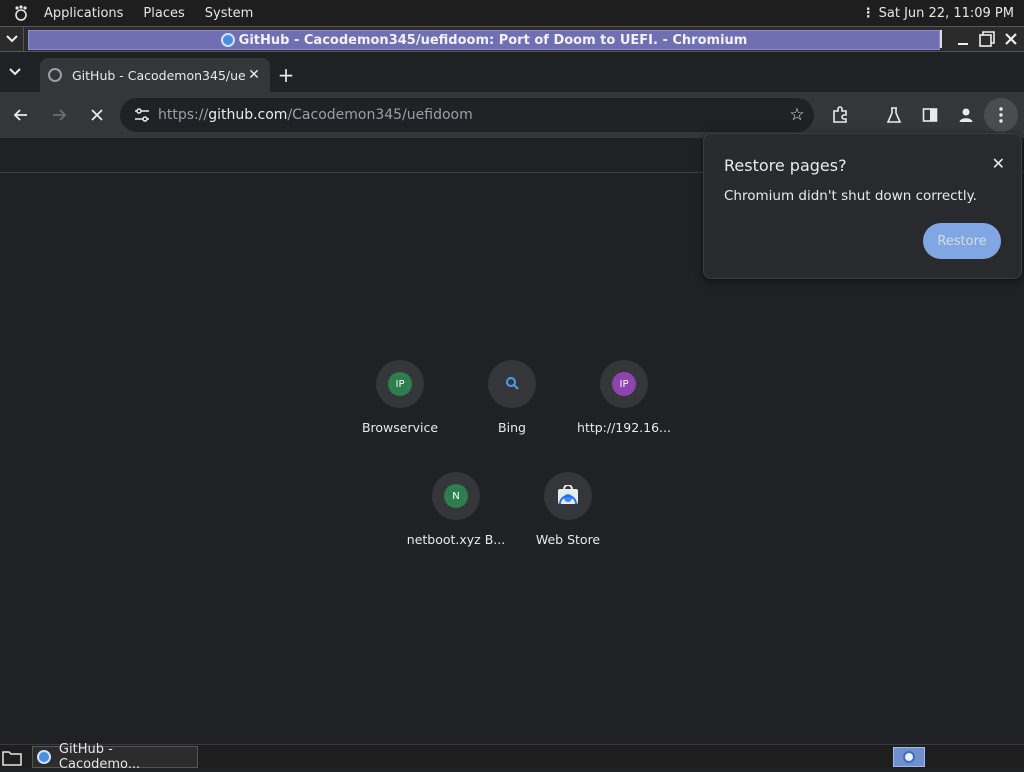  Describe the element at coordinates (568, 539) in the screenshot. I see `shortcut-label: Web Store` at that location.